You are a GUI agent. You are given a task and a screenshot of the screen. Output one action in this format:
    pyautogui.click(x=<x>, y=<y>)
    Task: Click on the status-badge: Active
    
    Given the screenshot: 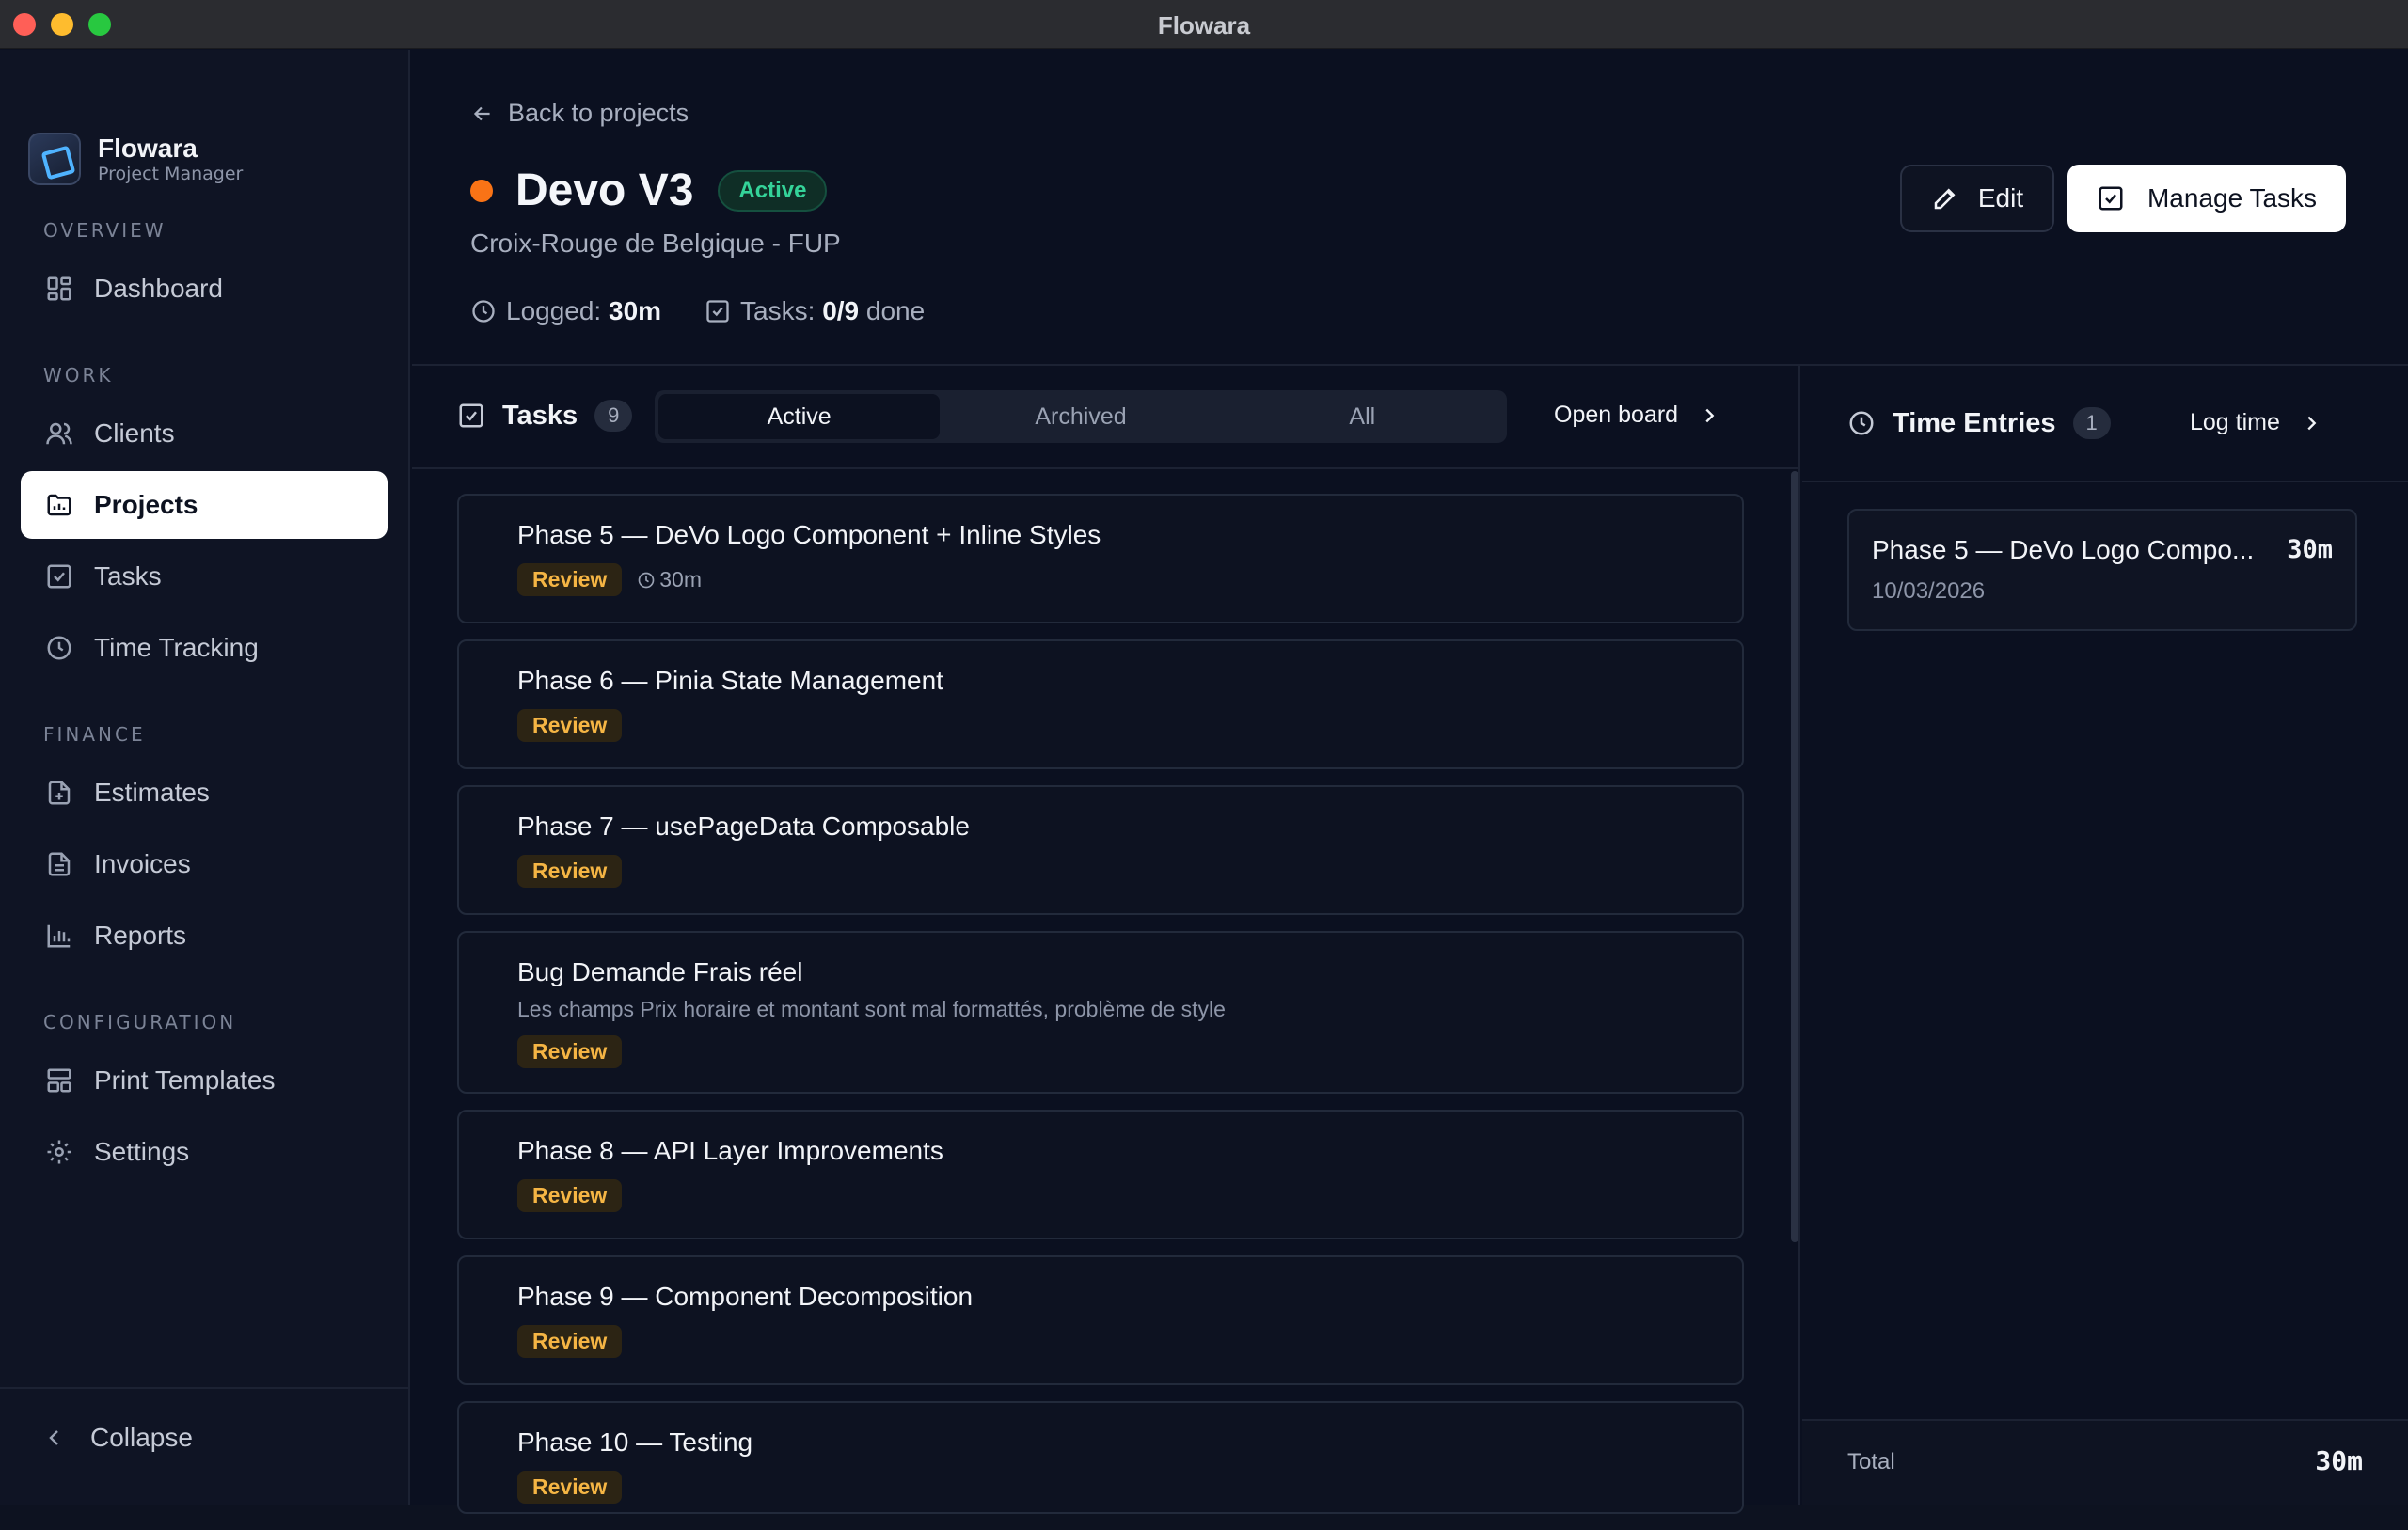 What is the action you would take?
    pyautogui.click(x=773, y=190)
    